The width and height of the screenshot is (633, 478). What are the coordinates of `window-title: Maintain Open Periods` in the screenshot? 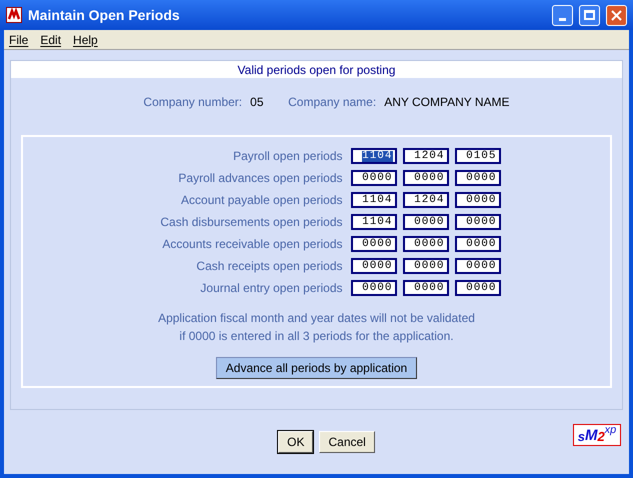 It's located at (104, 15).